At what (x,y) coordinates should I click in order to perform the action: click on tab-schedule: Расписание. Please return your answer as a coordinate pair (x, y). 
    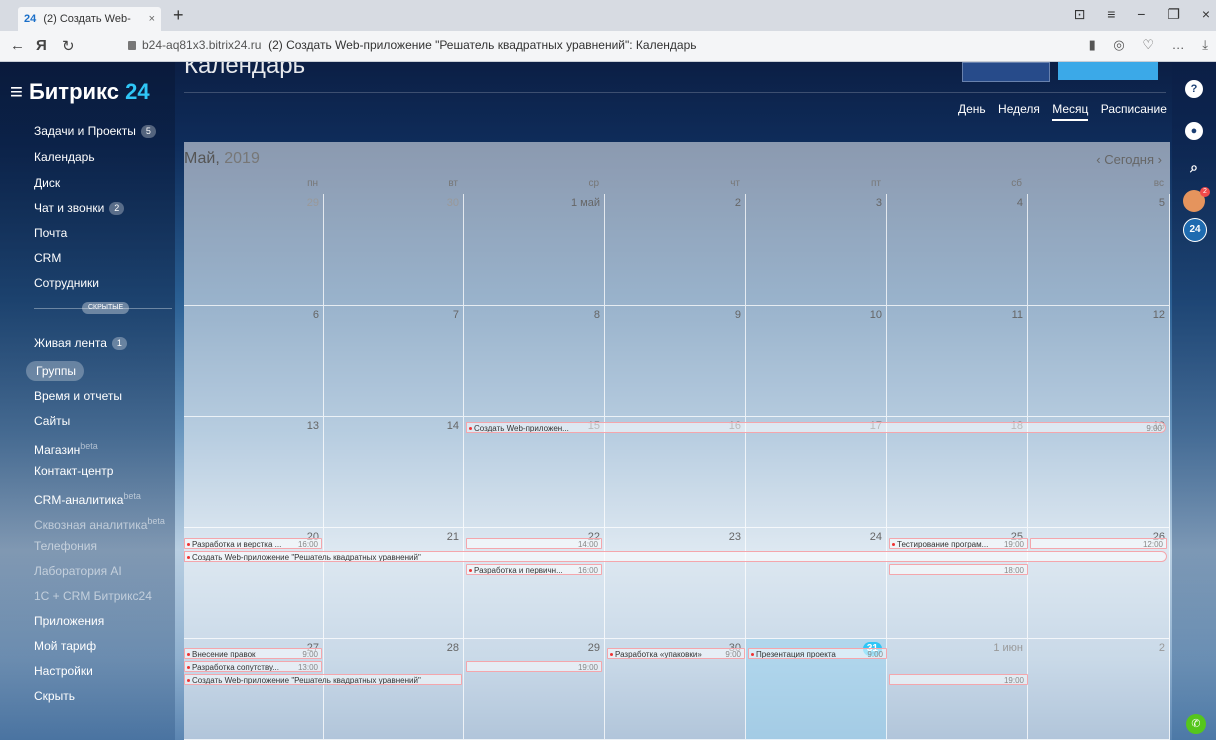
    Looking at the image, I should click on (1134, 109).